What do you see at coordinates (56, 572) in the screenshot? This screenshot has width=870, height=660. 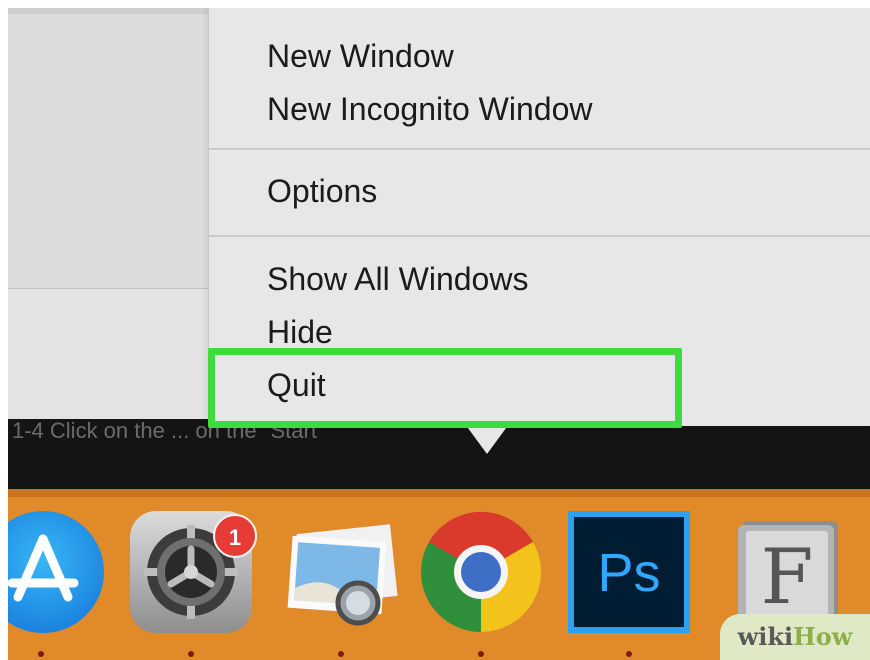 I see `app-store-icon` at bounding box center [56, 572].